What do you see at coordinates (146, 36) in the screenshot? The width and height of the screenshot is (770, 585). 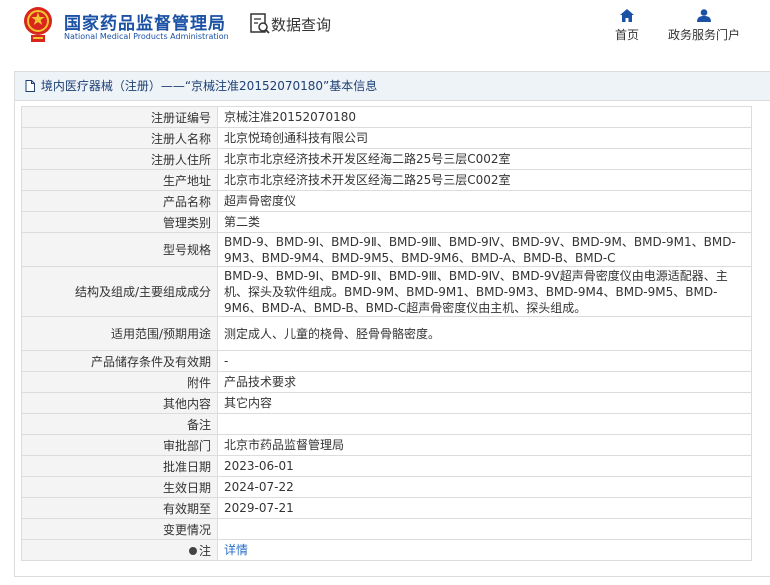 I see `site-logo-subtitle: National Medical Products Administration` at bounding box center [146, 36].